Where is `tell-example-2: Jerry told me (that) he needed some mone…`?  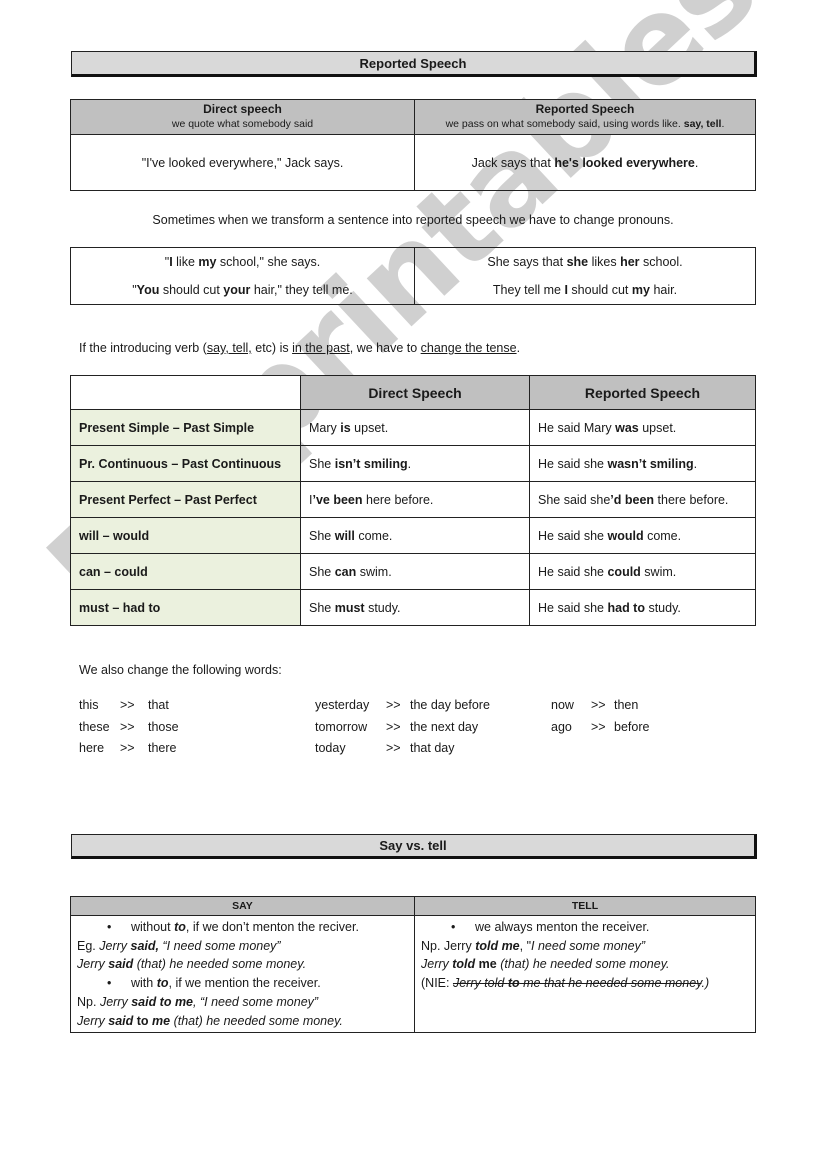 tell-example-2: Jerry told me (that) he needed some mone… is located at coordinates (545, 964).